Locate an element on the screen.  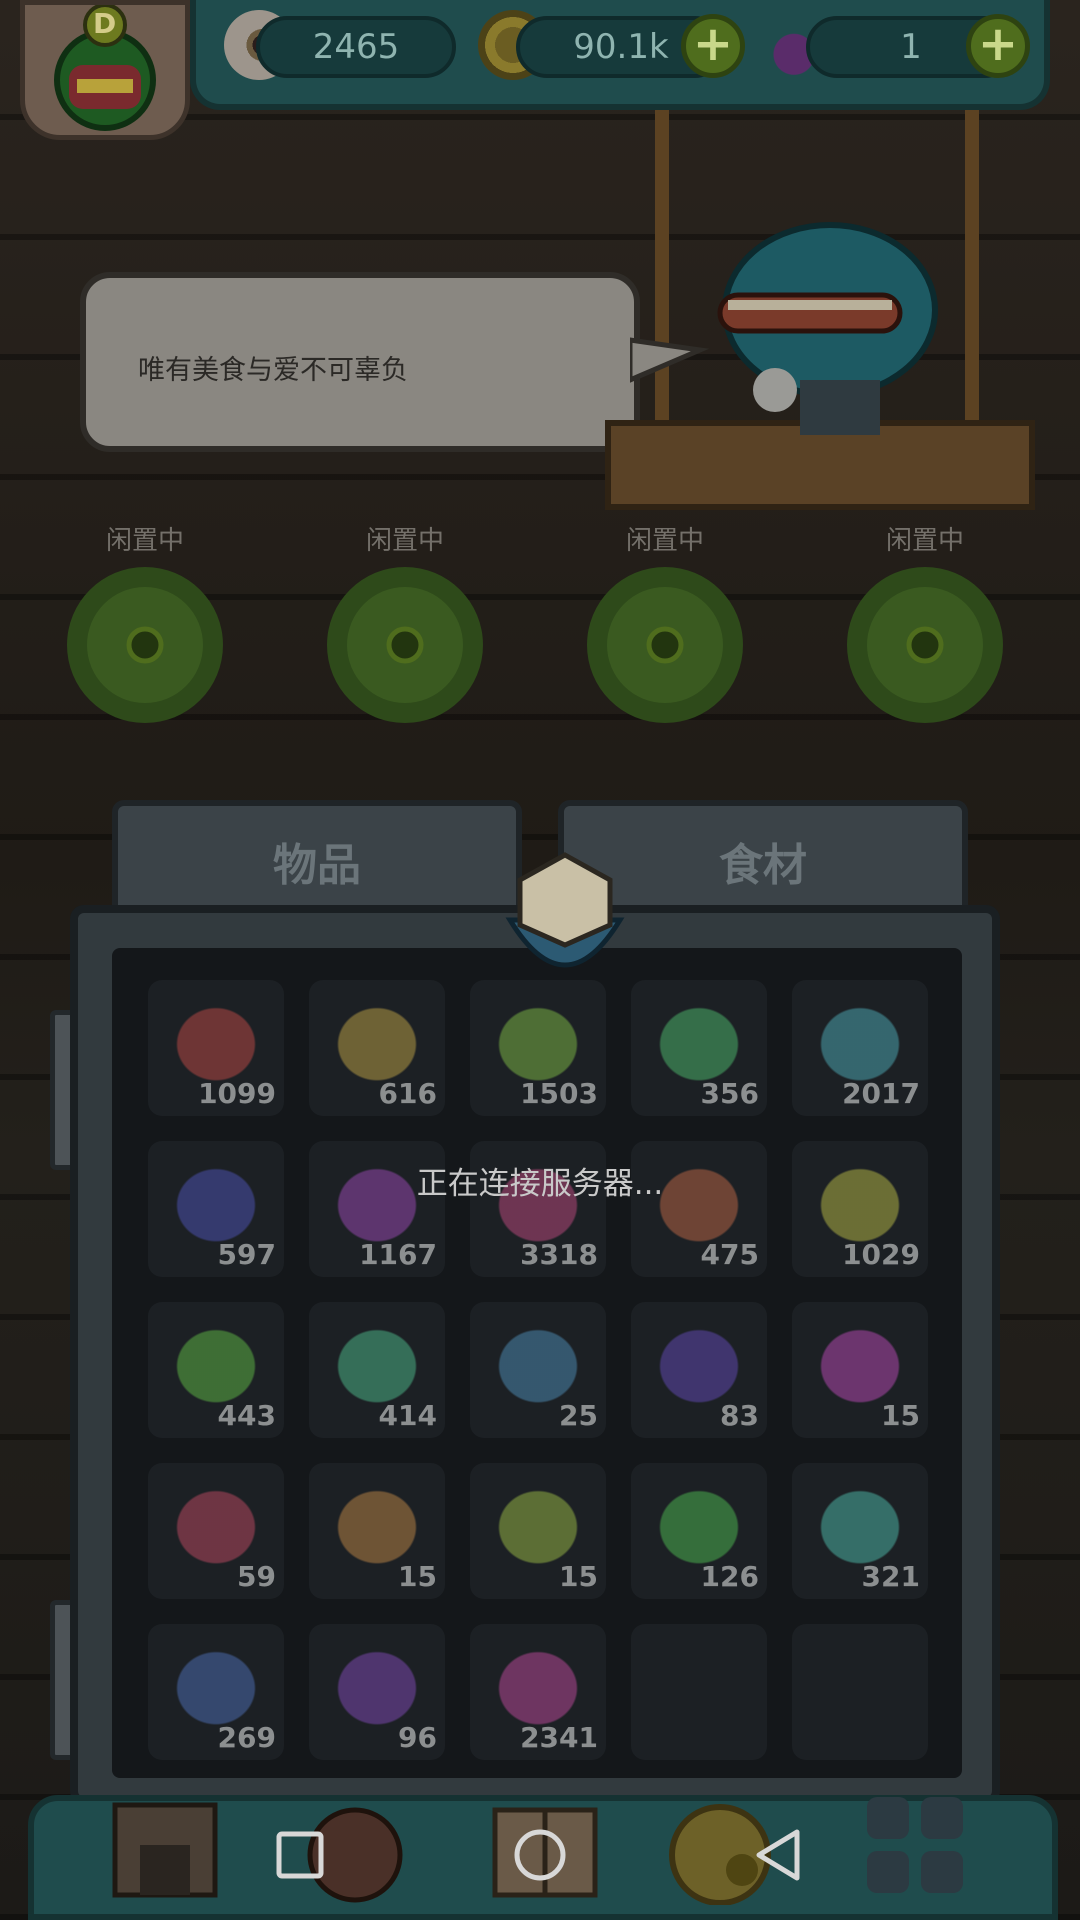
resource-bar: 2465 90.1k + 1 + is located at coordinates (620, 55).